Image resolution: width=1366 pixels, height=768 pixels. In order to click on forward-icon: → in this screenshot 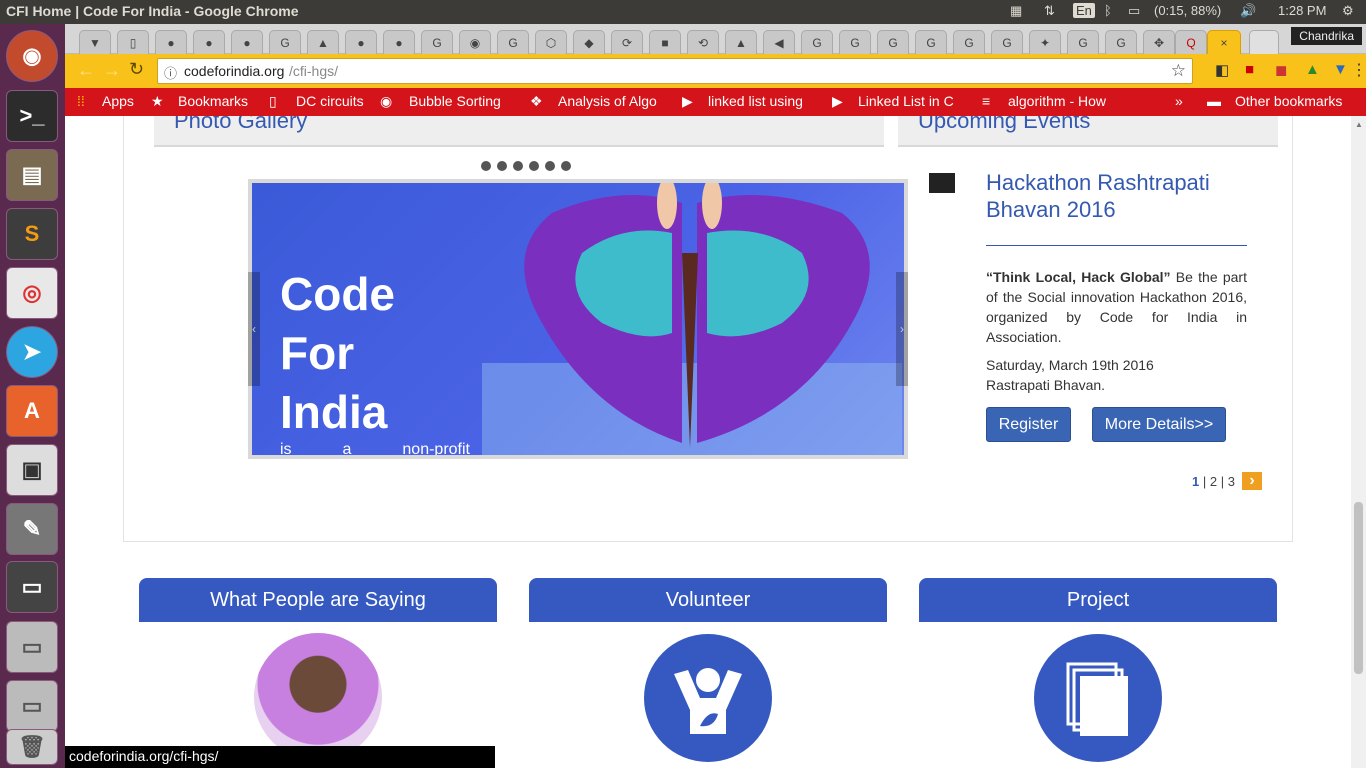, I will do `click(112, 70)`.